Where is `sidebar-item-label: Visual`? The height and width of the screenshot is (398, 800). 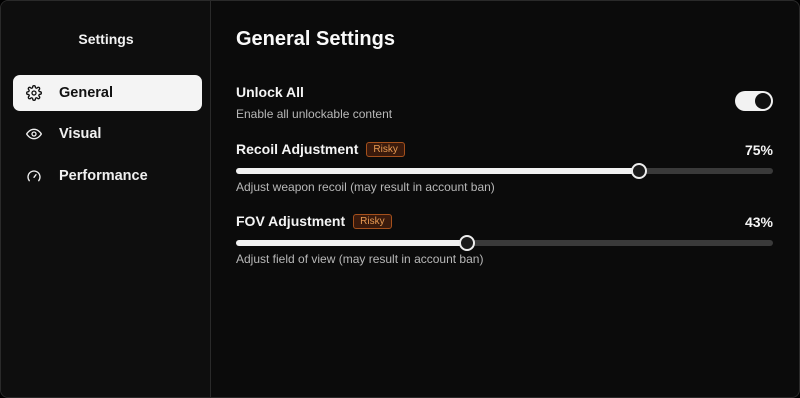 sidebar-item-label: Visual is located at coordinates (80, 134).